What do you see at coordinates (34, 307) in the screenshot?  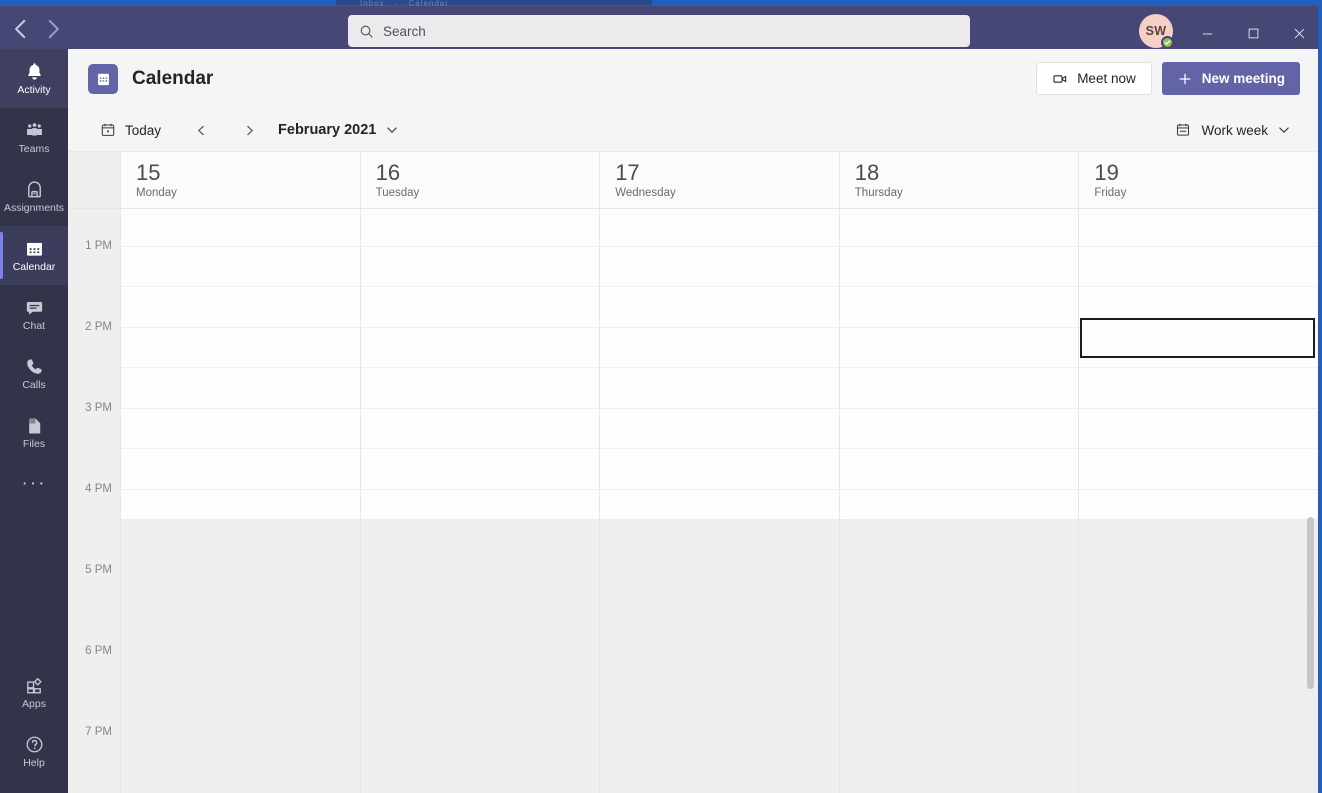 I see `chat-icon` at bounding box center [34, 307].